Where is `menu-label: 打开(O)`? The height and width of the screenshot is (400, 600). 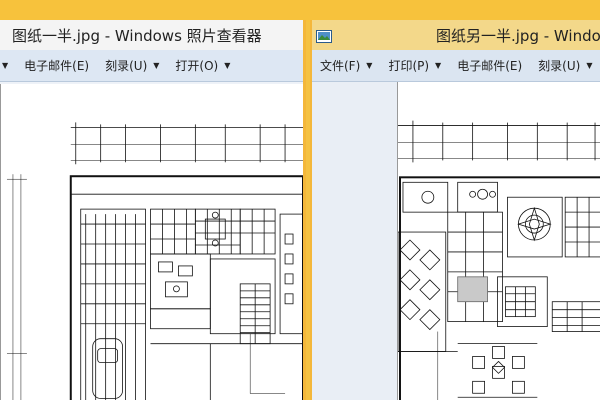
menu-label: 打开(O) is located at coordinates (197, 66).